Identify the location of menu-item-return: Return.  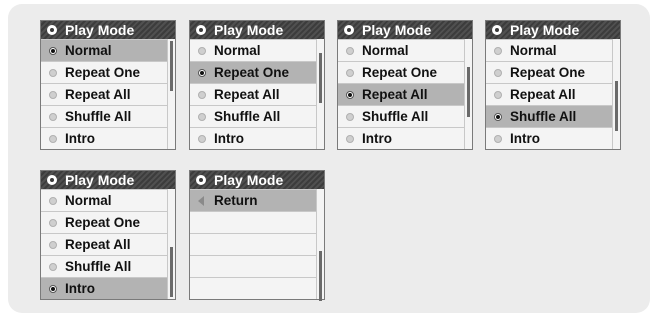
(253, 200).